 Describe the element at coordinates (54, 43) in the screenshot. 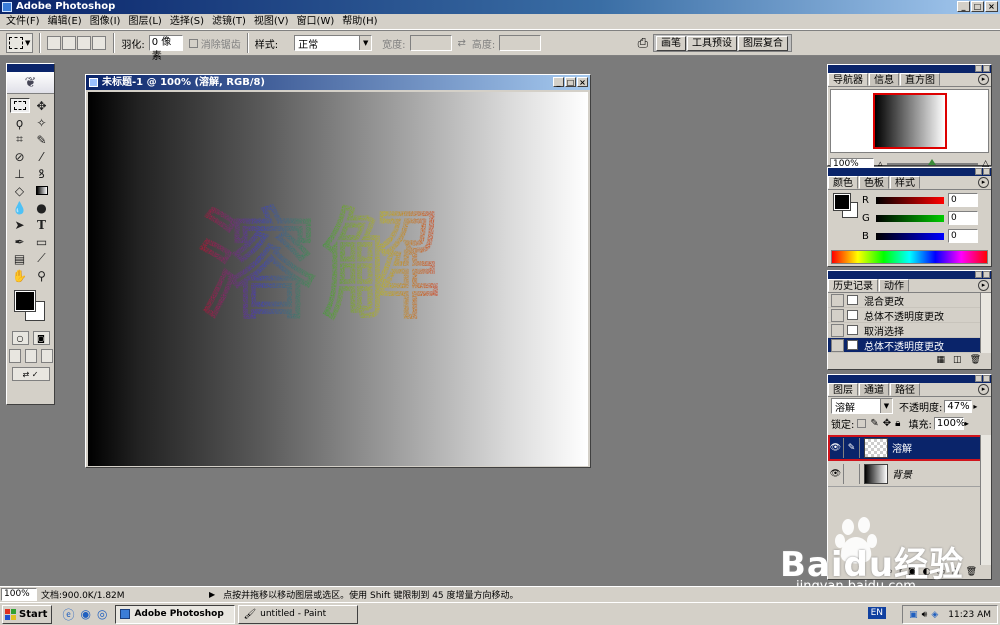

I see `new-selection-button` at that location.